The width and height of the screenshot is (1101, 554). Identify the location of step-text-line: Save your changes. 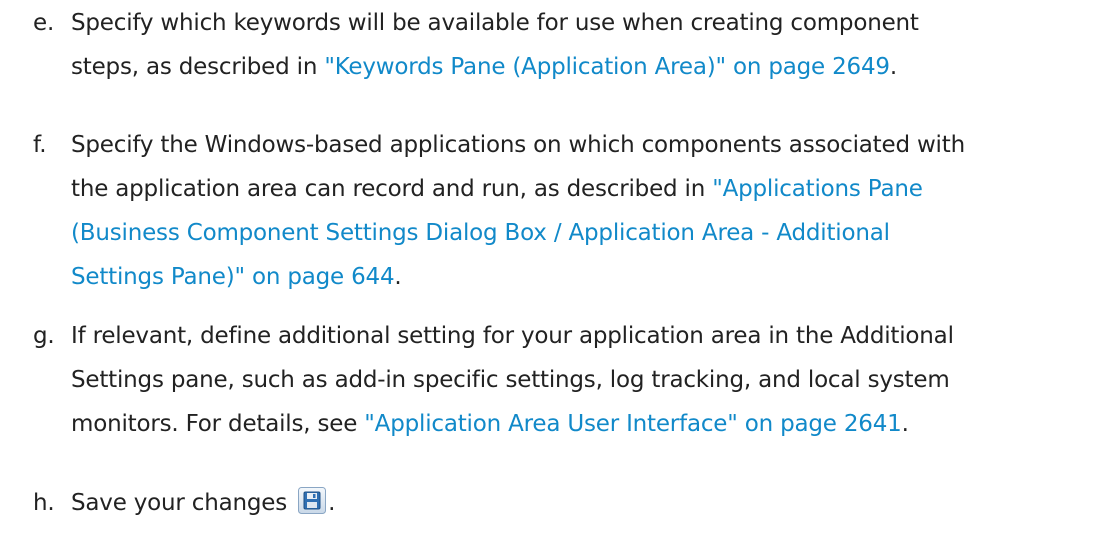
(179, 503).